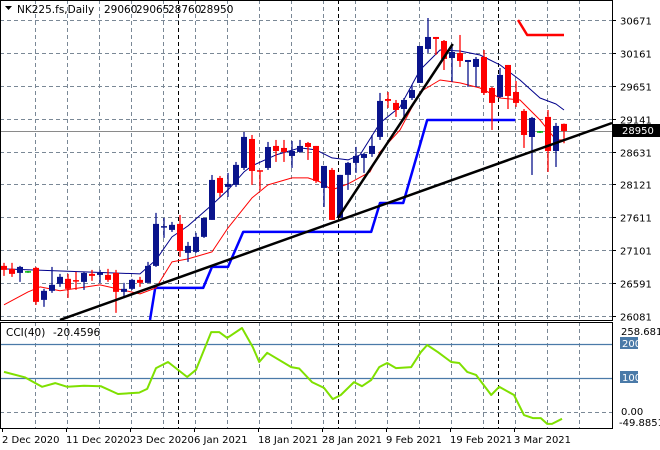 Image resolution: width=660 pixels, height=450 pixels. I want to click on open-value: 29060, so click(120, 10).